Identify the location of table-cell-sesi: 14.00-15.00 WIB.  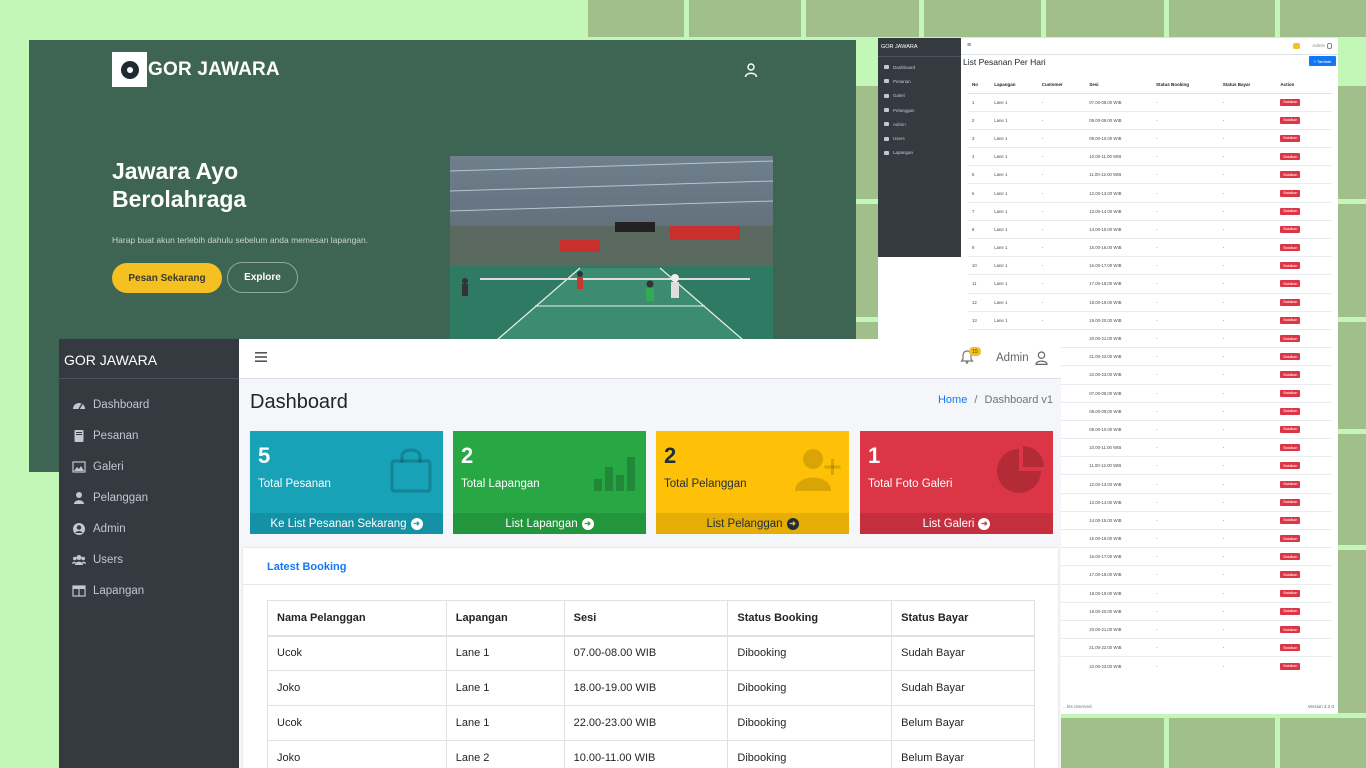
(1118, 520).